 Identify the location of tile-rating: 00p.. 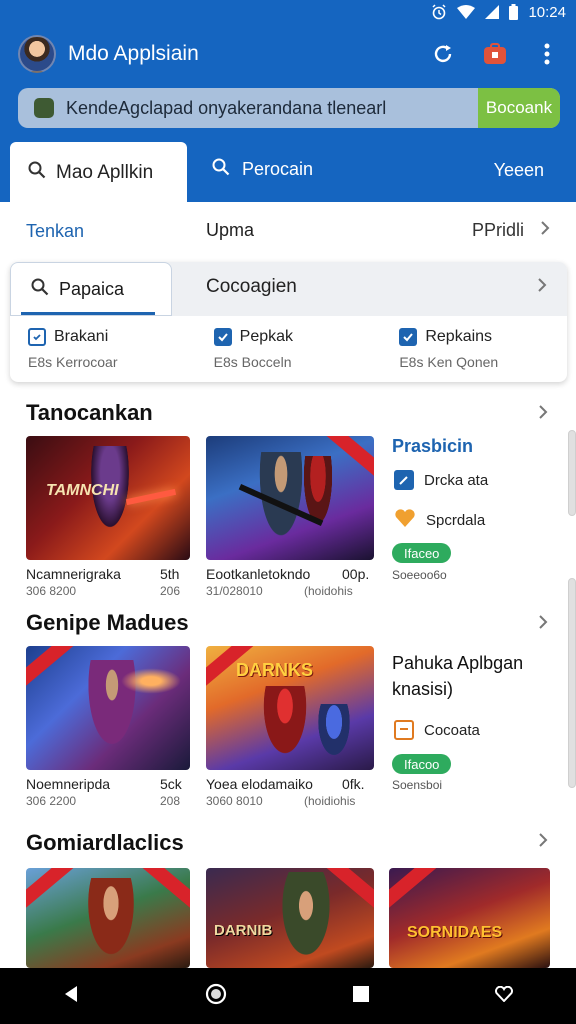
(356, 574).